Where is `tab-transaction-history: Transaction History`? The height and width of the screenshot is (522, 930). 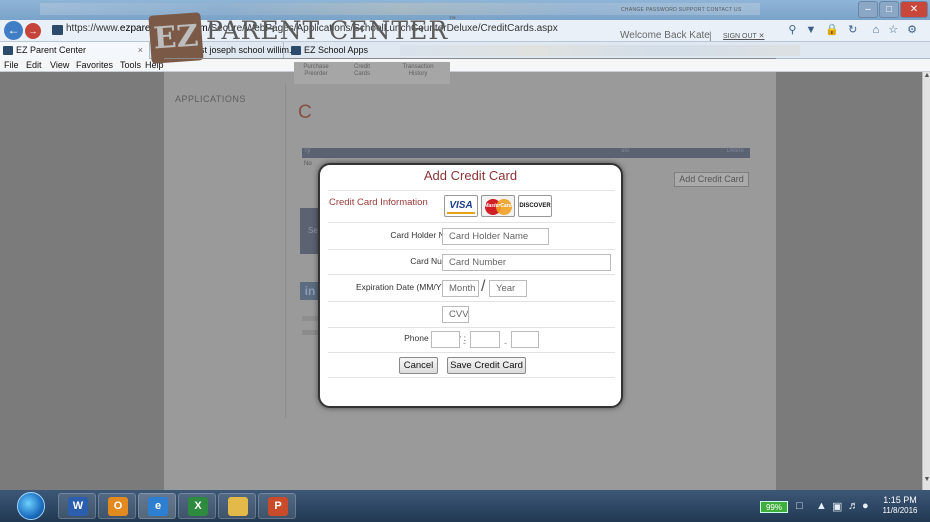 tab-transaction-history: Transaction History is located at coordinates (418, 71).